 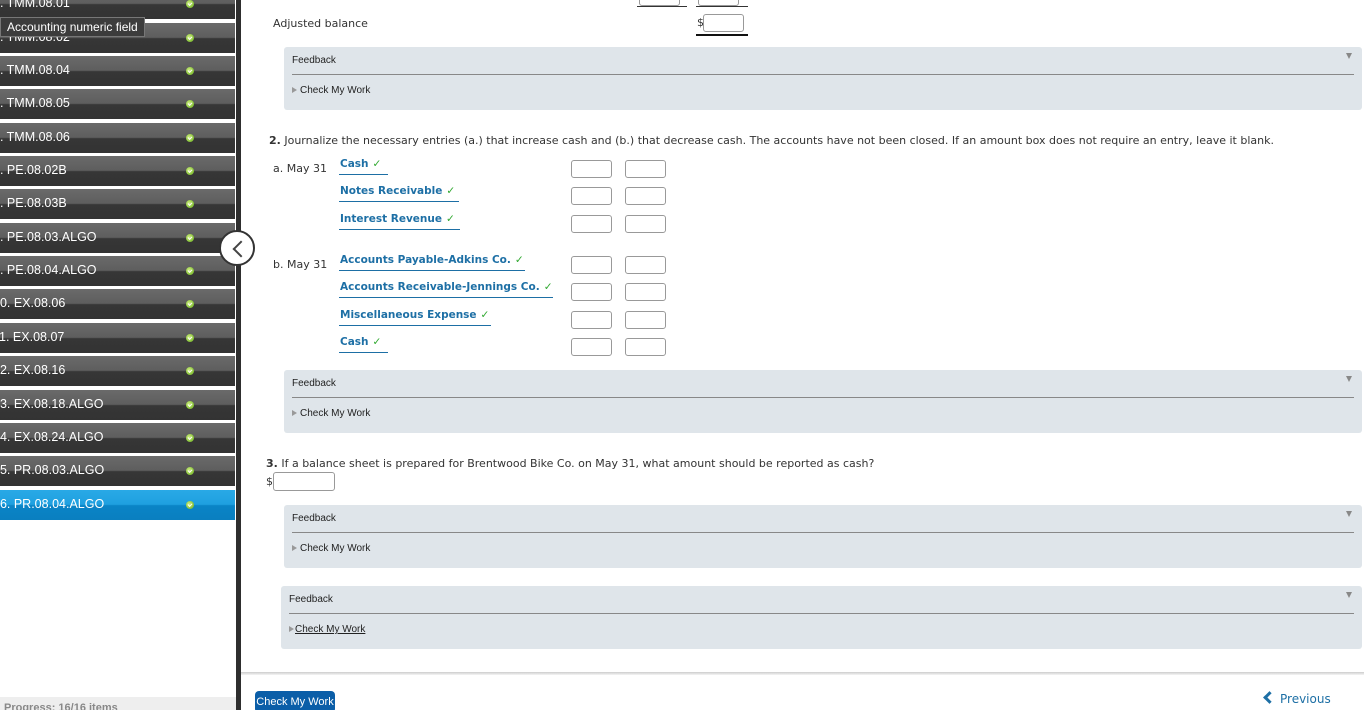 What do you see at coordinates (35, 5) in the screenshot?
I see `sidebar-item-label: 1. TMM.08.01` at bounding box center [35, 5].